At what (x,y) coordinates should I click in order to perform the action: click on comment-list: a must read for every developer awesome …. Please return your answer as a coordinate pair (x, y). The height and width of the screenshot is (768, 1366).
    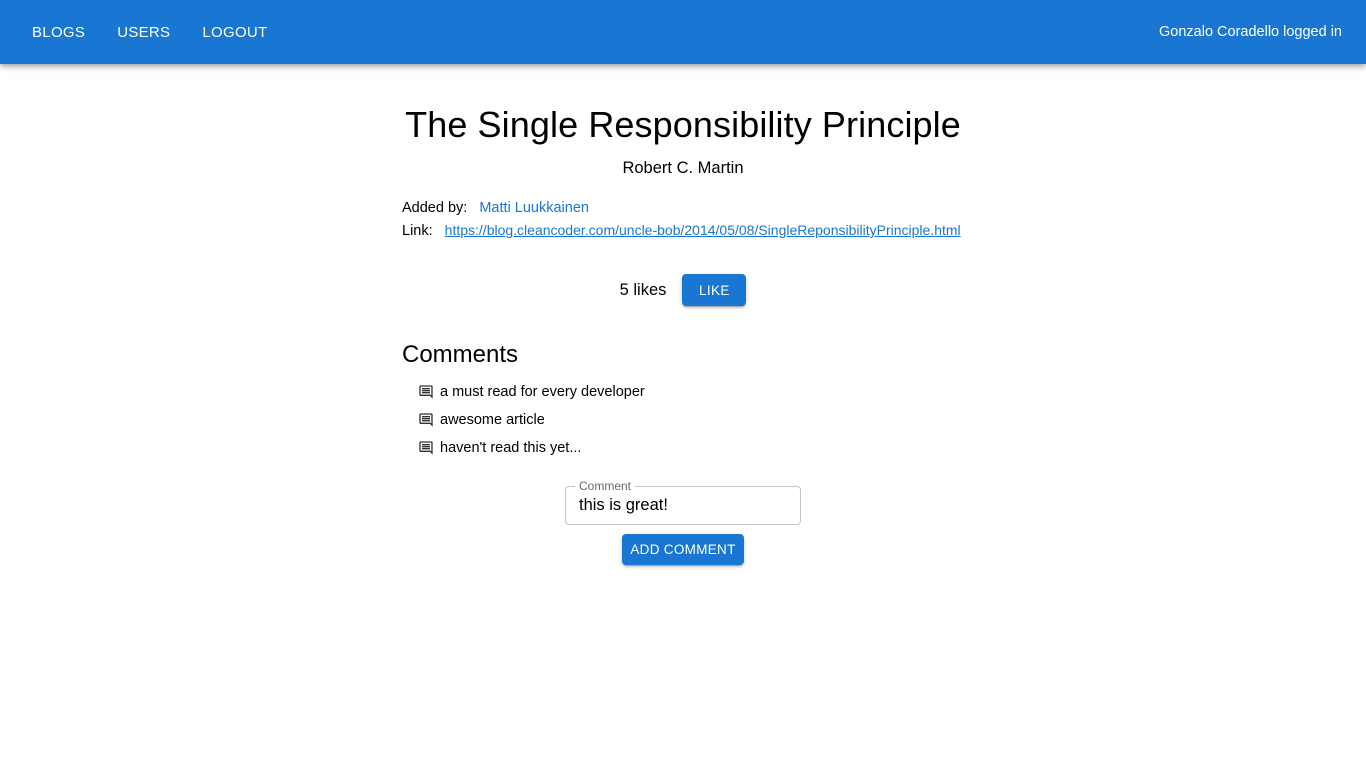
    Looking at the image, I should click on (531, 420).